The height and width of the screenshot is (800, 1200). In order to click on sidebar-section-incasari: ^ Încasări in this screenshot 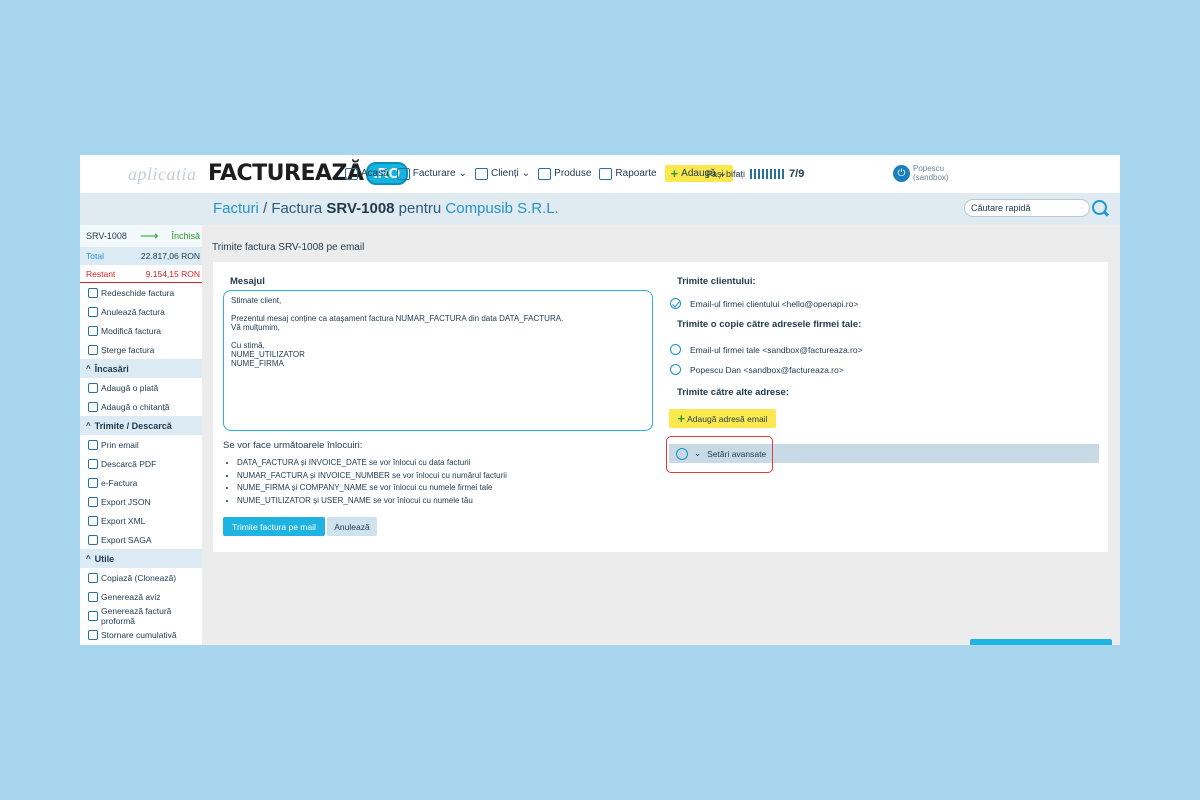, I will do `click(141, 368)`.